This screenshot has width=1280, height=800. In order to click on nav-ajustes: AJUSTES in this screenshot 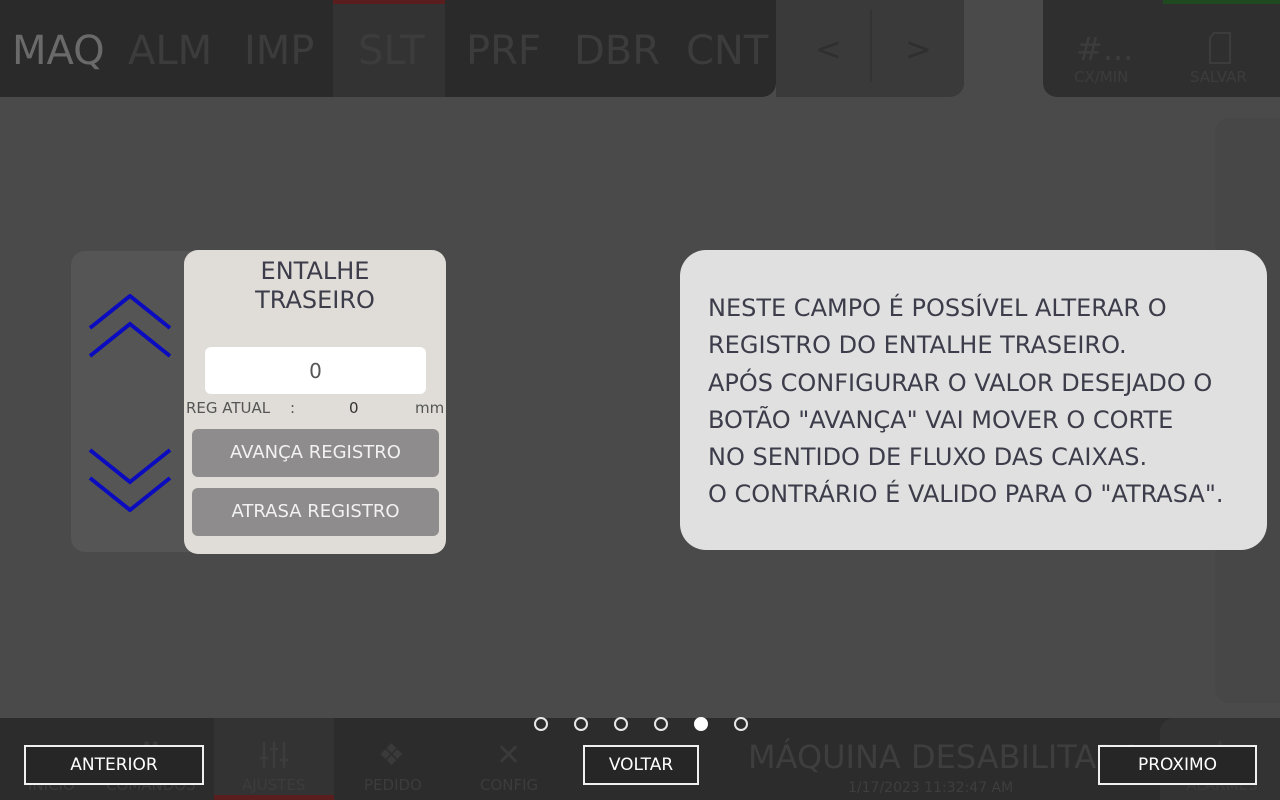, I will do `click(273, 785)`.